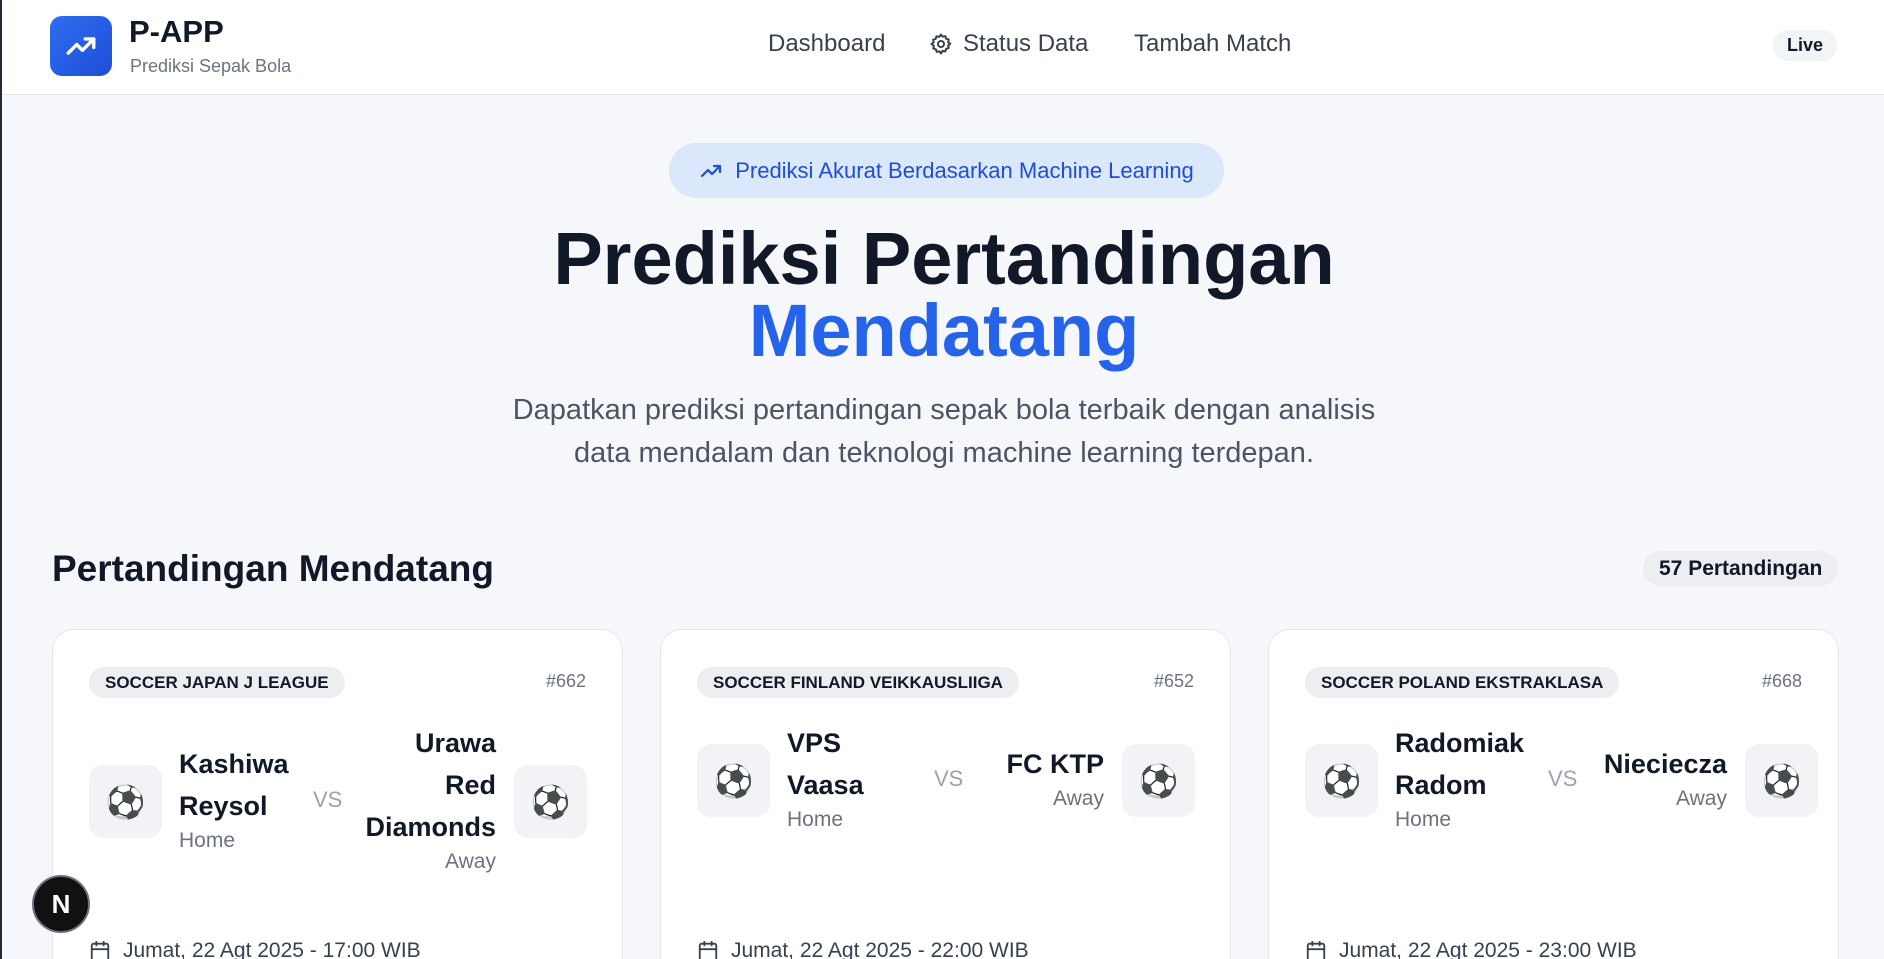 The height and width of the screenshot is (959, 1884). What do you see at coordinates (1781, 681) in the screenshot?
I see `match-id: #668` at bounding box center [1781, 681].